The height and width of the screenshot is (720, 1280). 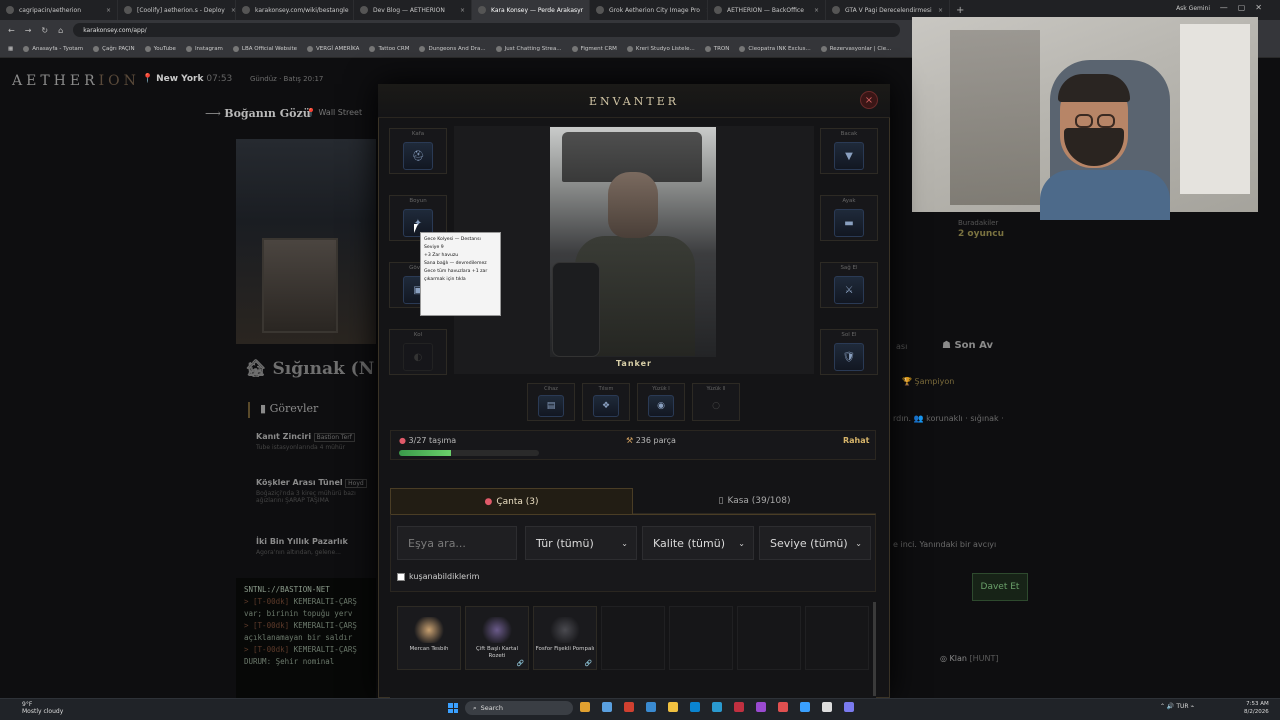 I want to click on city-indicator: 📍 New York 07:53, so click(x=187, y=79).